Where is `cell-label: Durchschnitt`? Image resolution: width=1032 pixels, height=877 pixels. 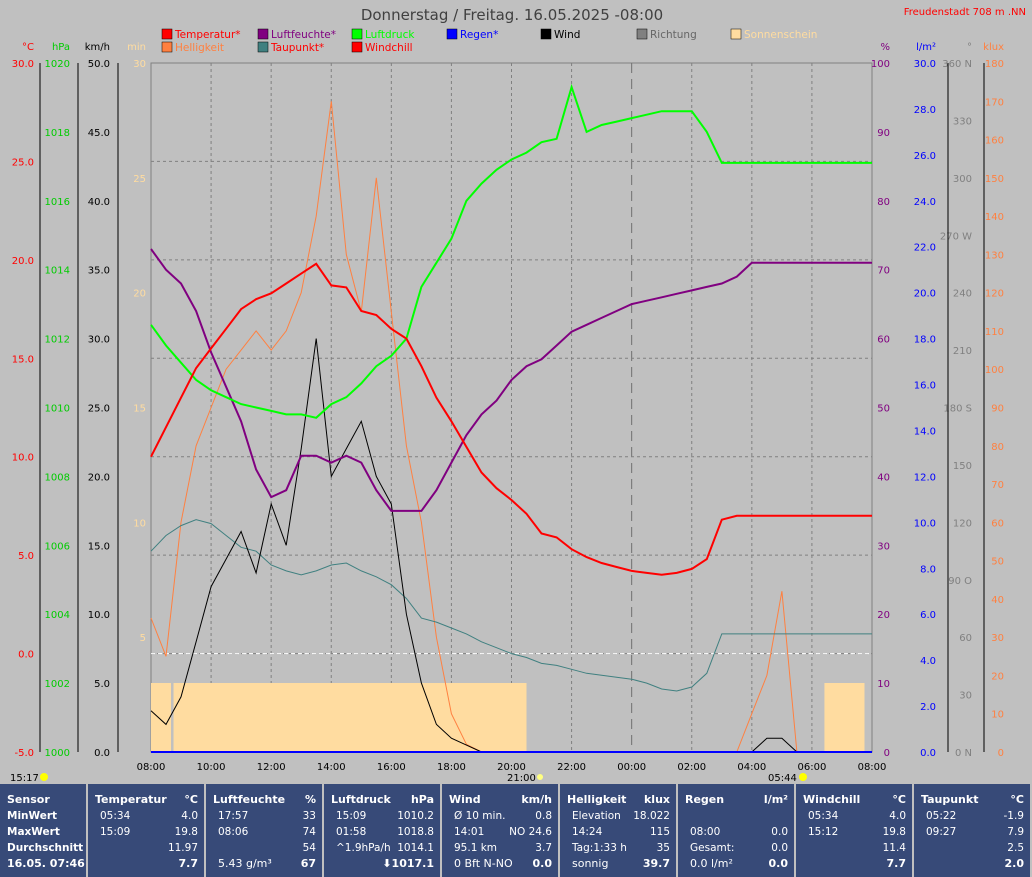 cell-label: Durchschnitt is located at coordinates (45, 848).